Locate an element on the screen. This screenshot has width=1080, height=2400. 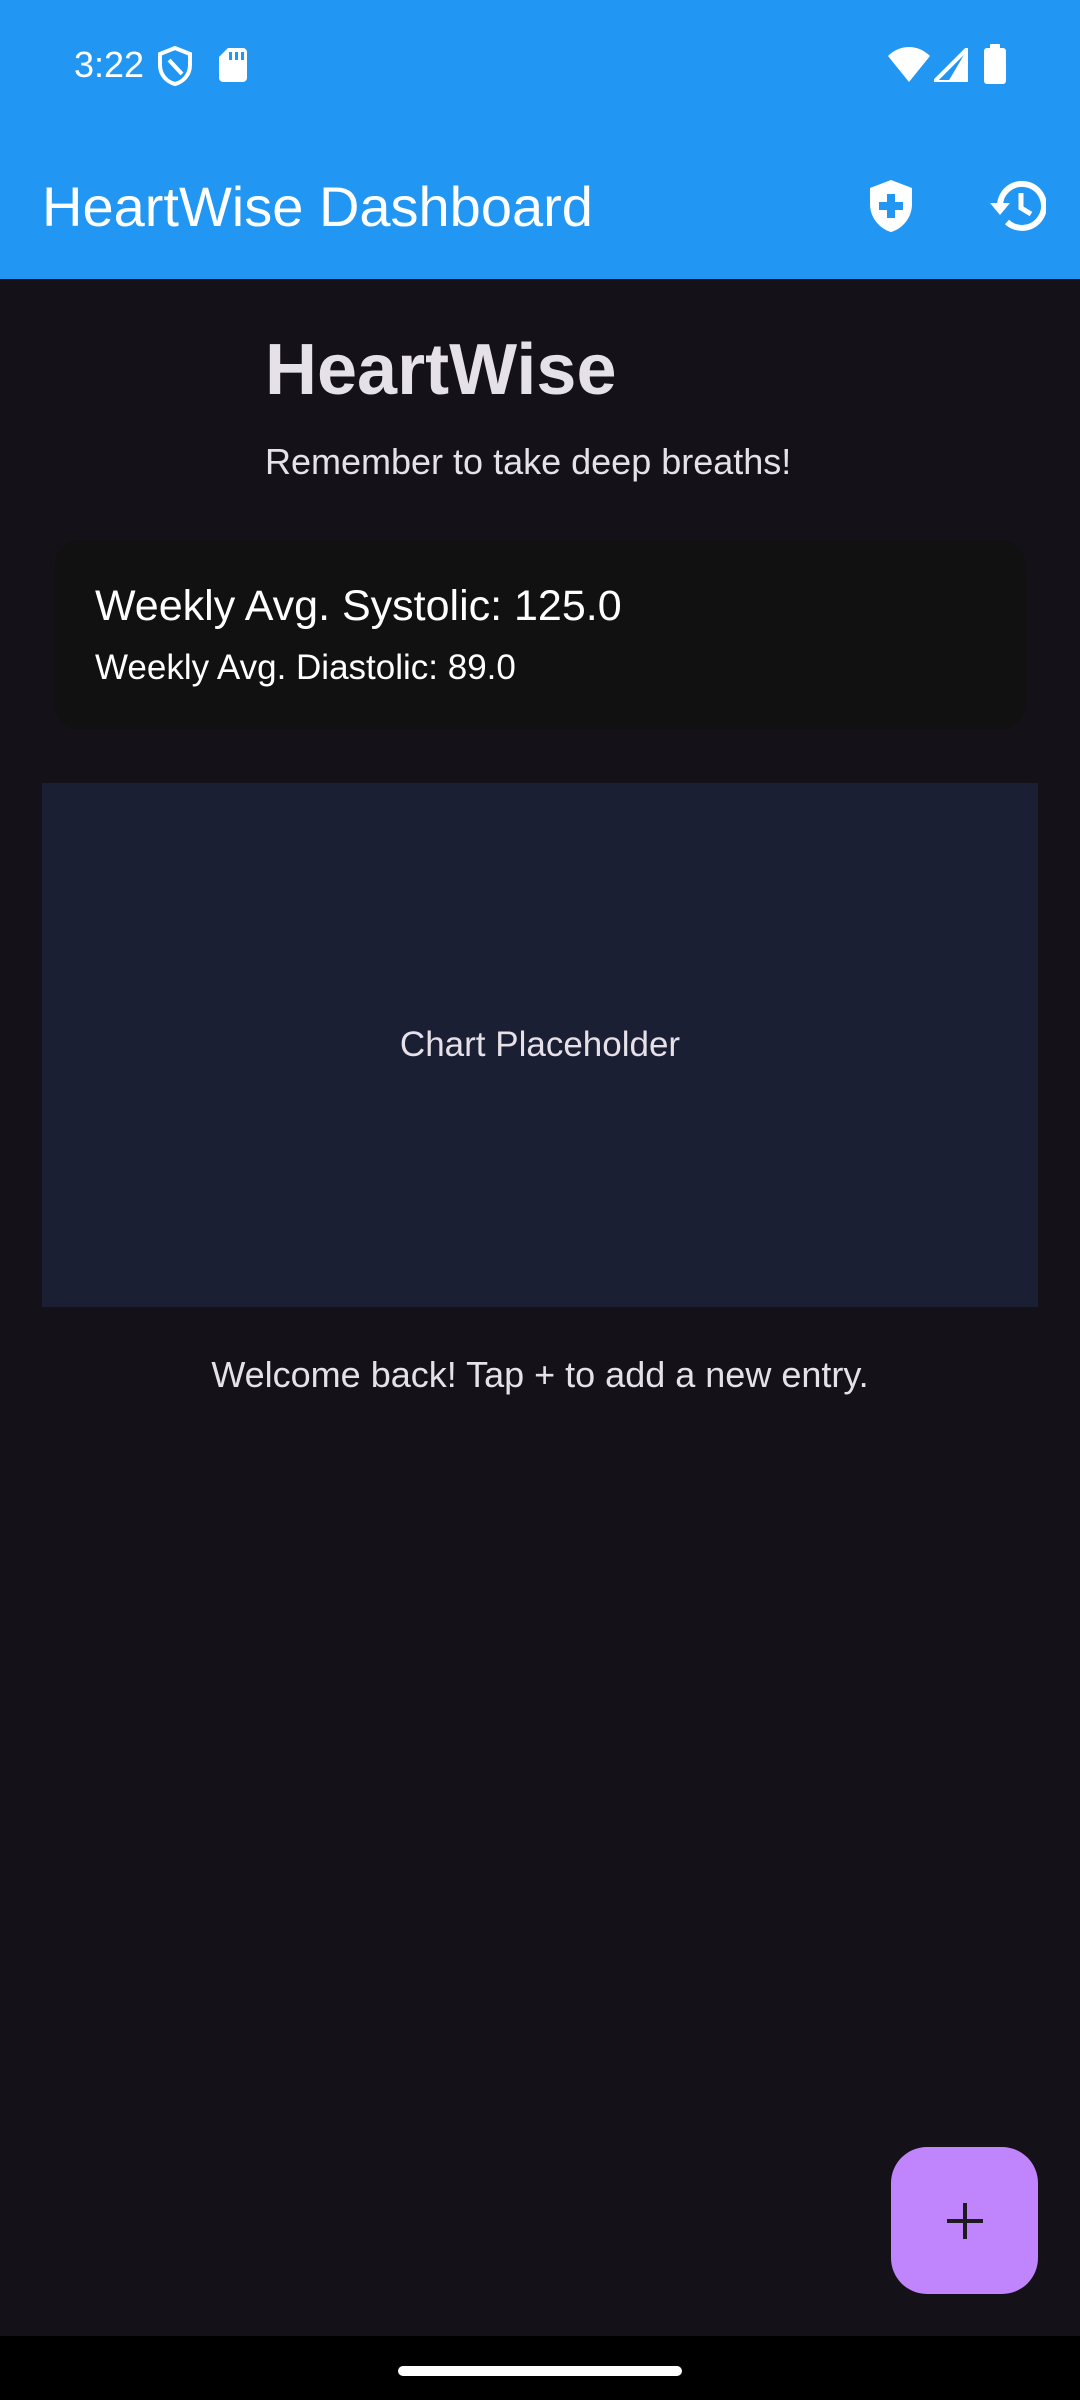
app-bar: HeartWise Dashboard is located at coordinates (540, 205).